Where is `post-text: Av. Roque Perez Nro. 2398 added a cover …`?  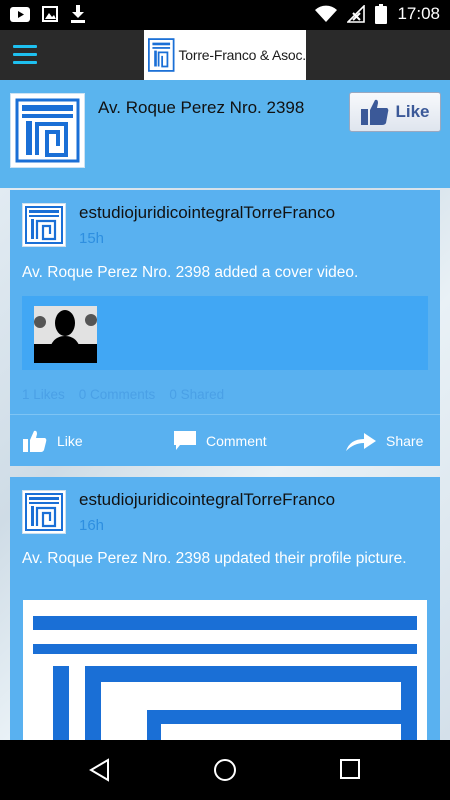 post-text: Av. Roque Perez Nro. 2398 added a cover … is located at coordinates (190, 272).